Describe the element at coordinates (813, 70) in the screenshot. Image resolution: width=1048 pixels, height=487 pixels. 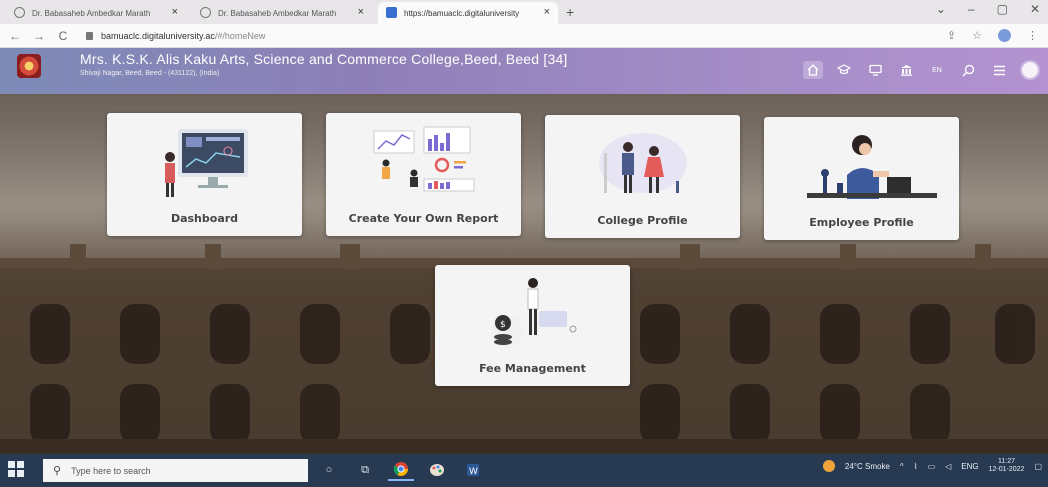
I see `home-icon` at that location.